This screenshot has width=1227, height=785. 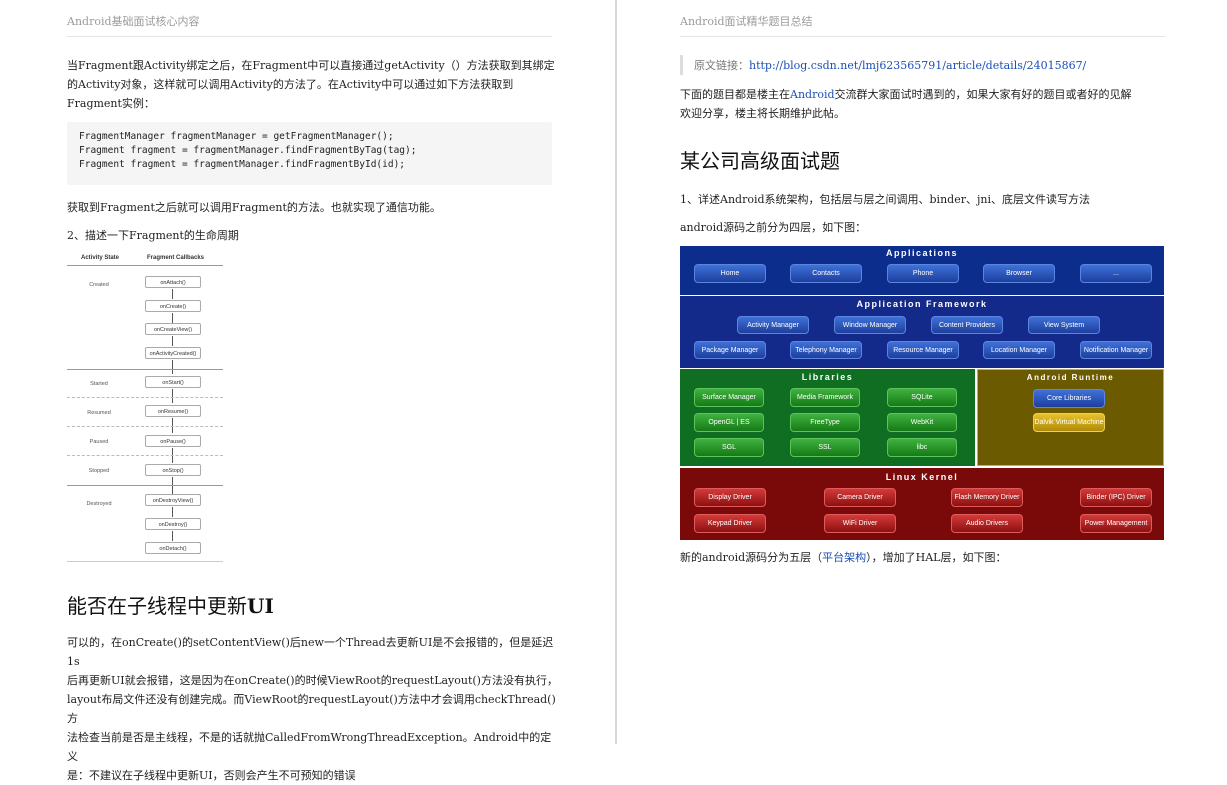 What do you see at coordinates (99, 384) in the screenshot?
I see `state-started: Started` at bounding box center [99, 384].